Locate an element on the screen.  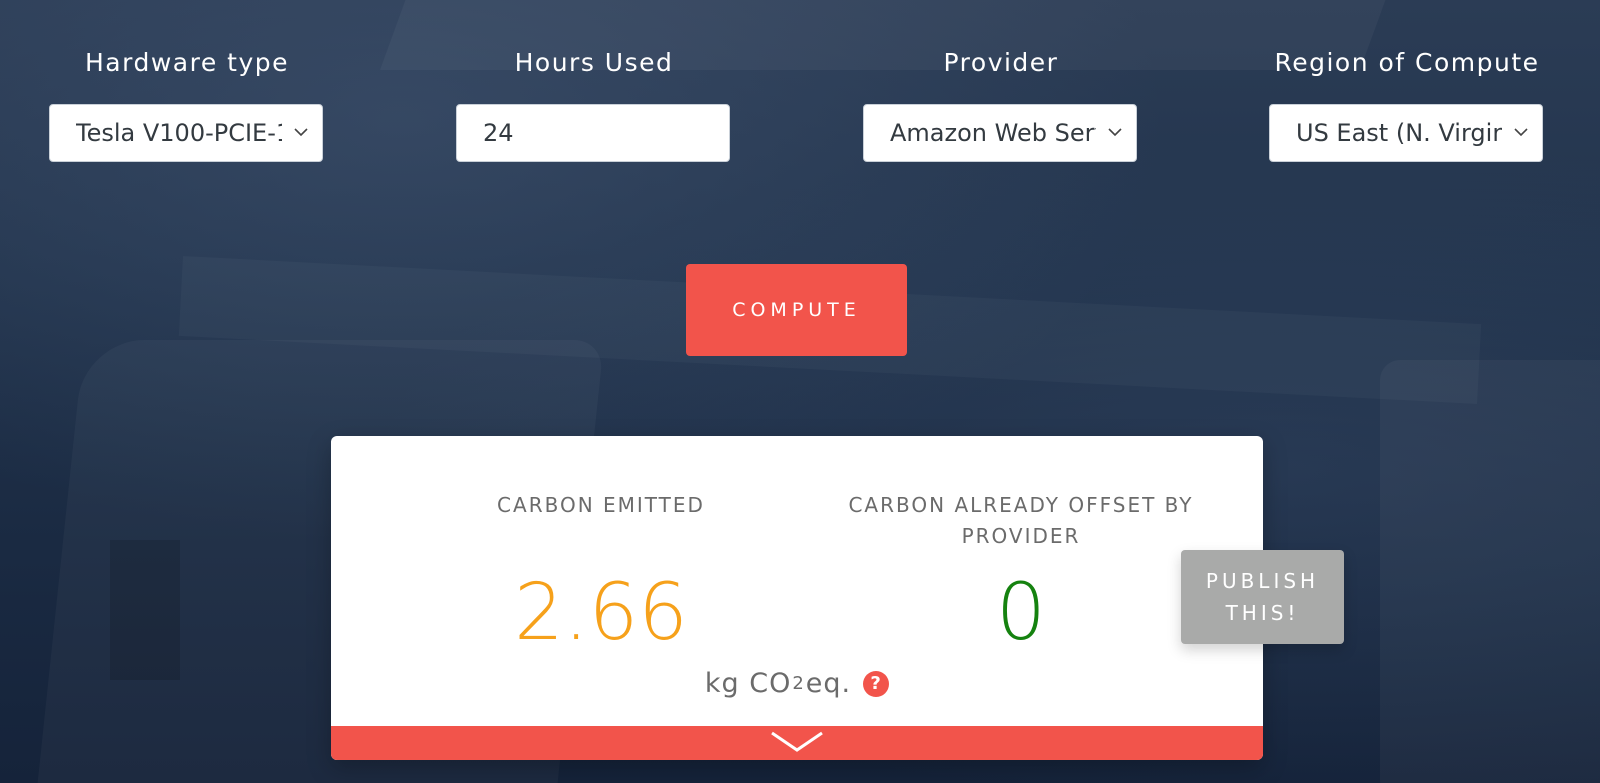
provider-select: Amazon Web Services is located at coordinates (1000, 133).